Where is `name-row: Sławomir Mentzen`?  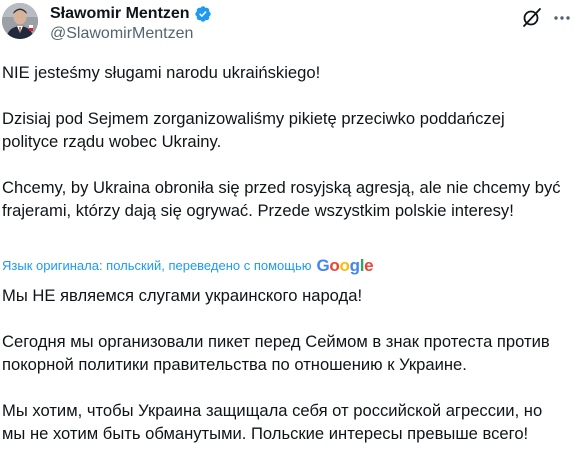
name-row: Sławomir Mentzen is located at coordinates (131, 13).